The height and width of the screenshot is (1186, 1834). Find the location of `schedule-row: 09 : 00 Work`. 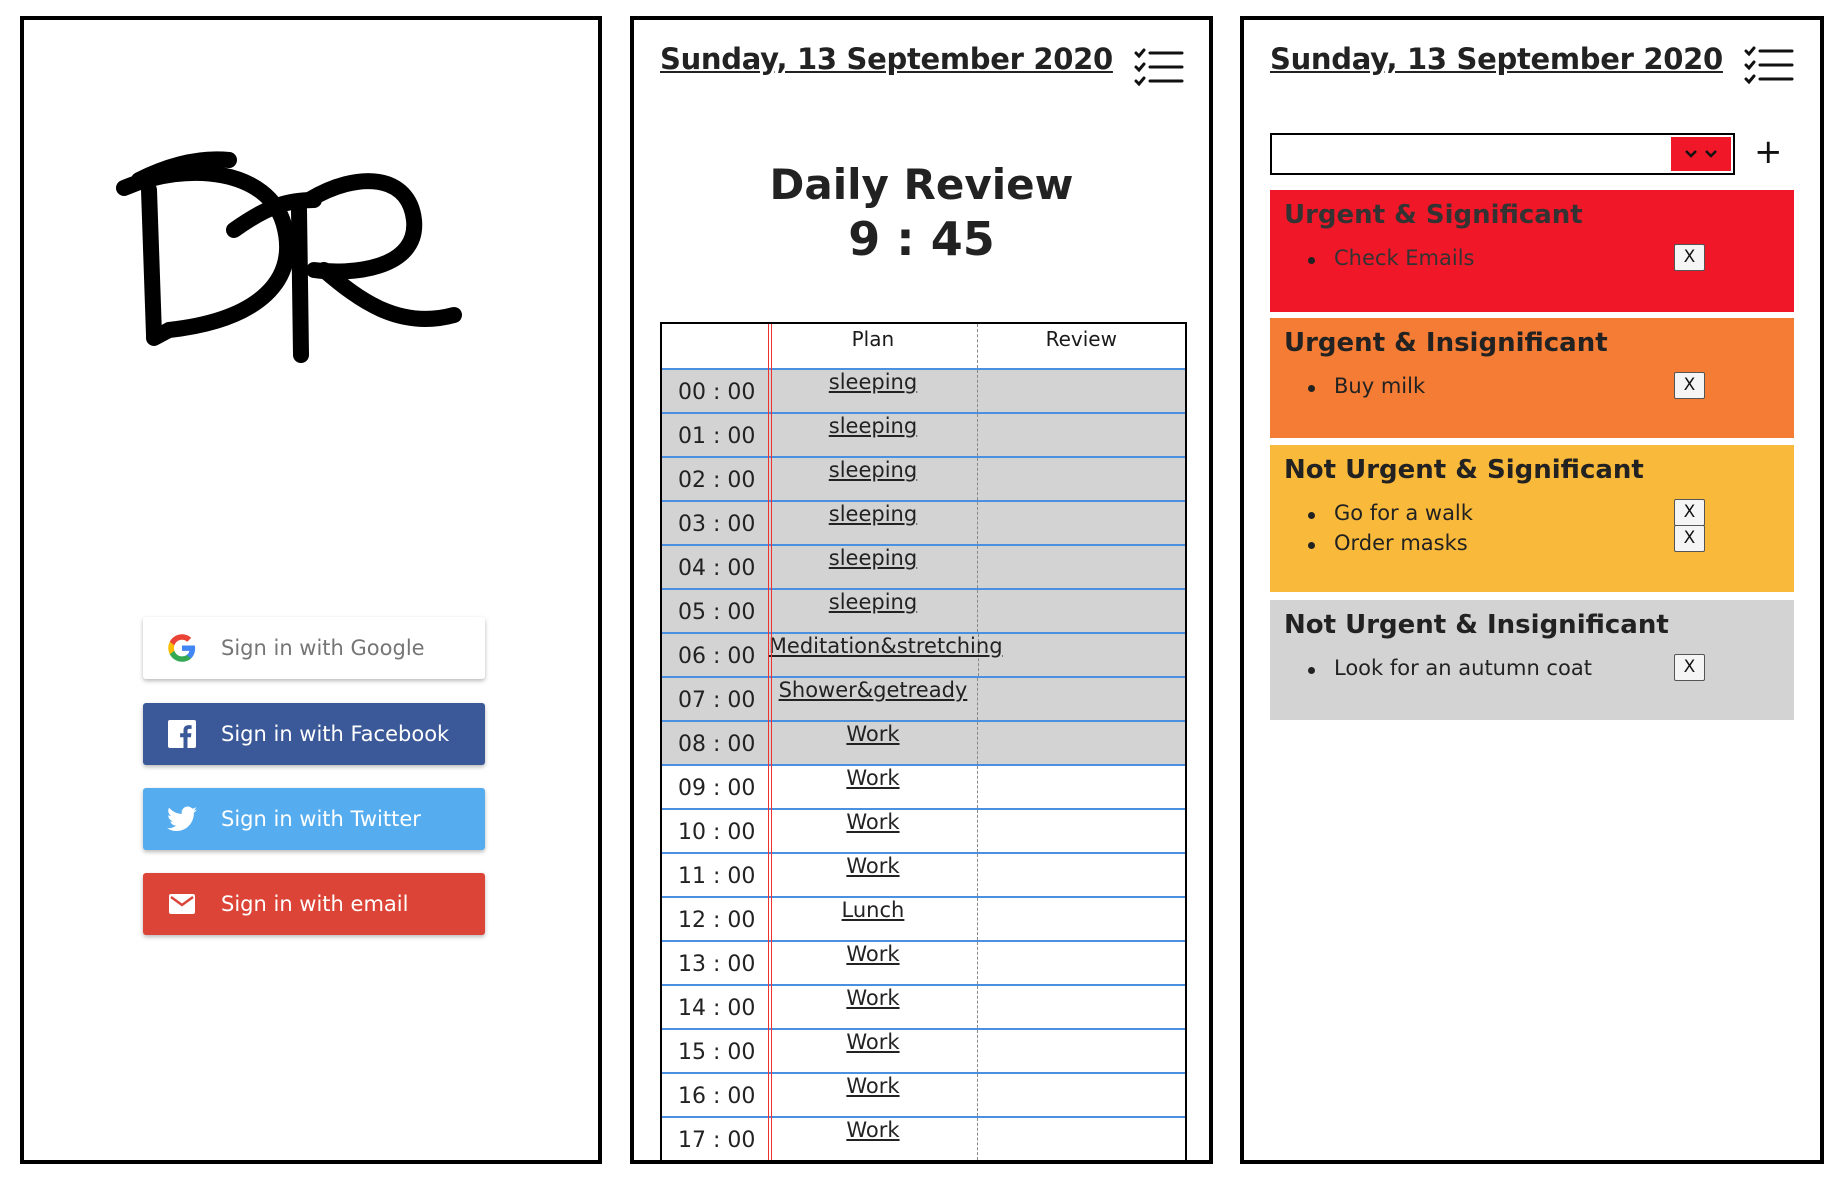

schedule-row: 09 : 00 Work is located at coordinates (923, 788).